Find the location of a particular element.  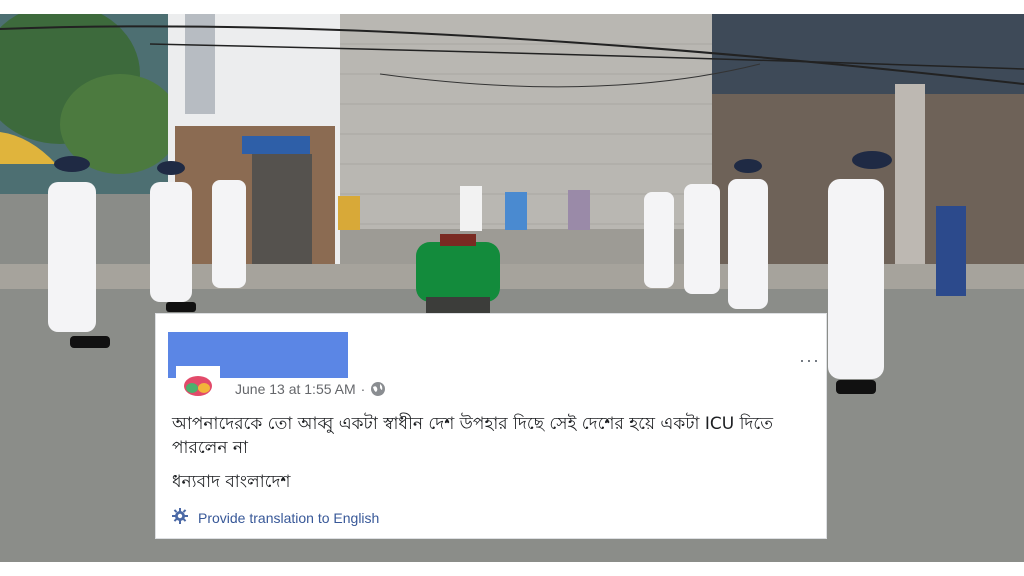

translate-link: Provide translation to English is located at coordinates (275, 517).